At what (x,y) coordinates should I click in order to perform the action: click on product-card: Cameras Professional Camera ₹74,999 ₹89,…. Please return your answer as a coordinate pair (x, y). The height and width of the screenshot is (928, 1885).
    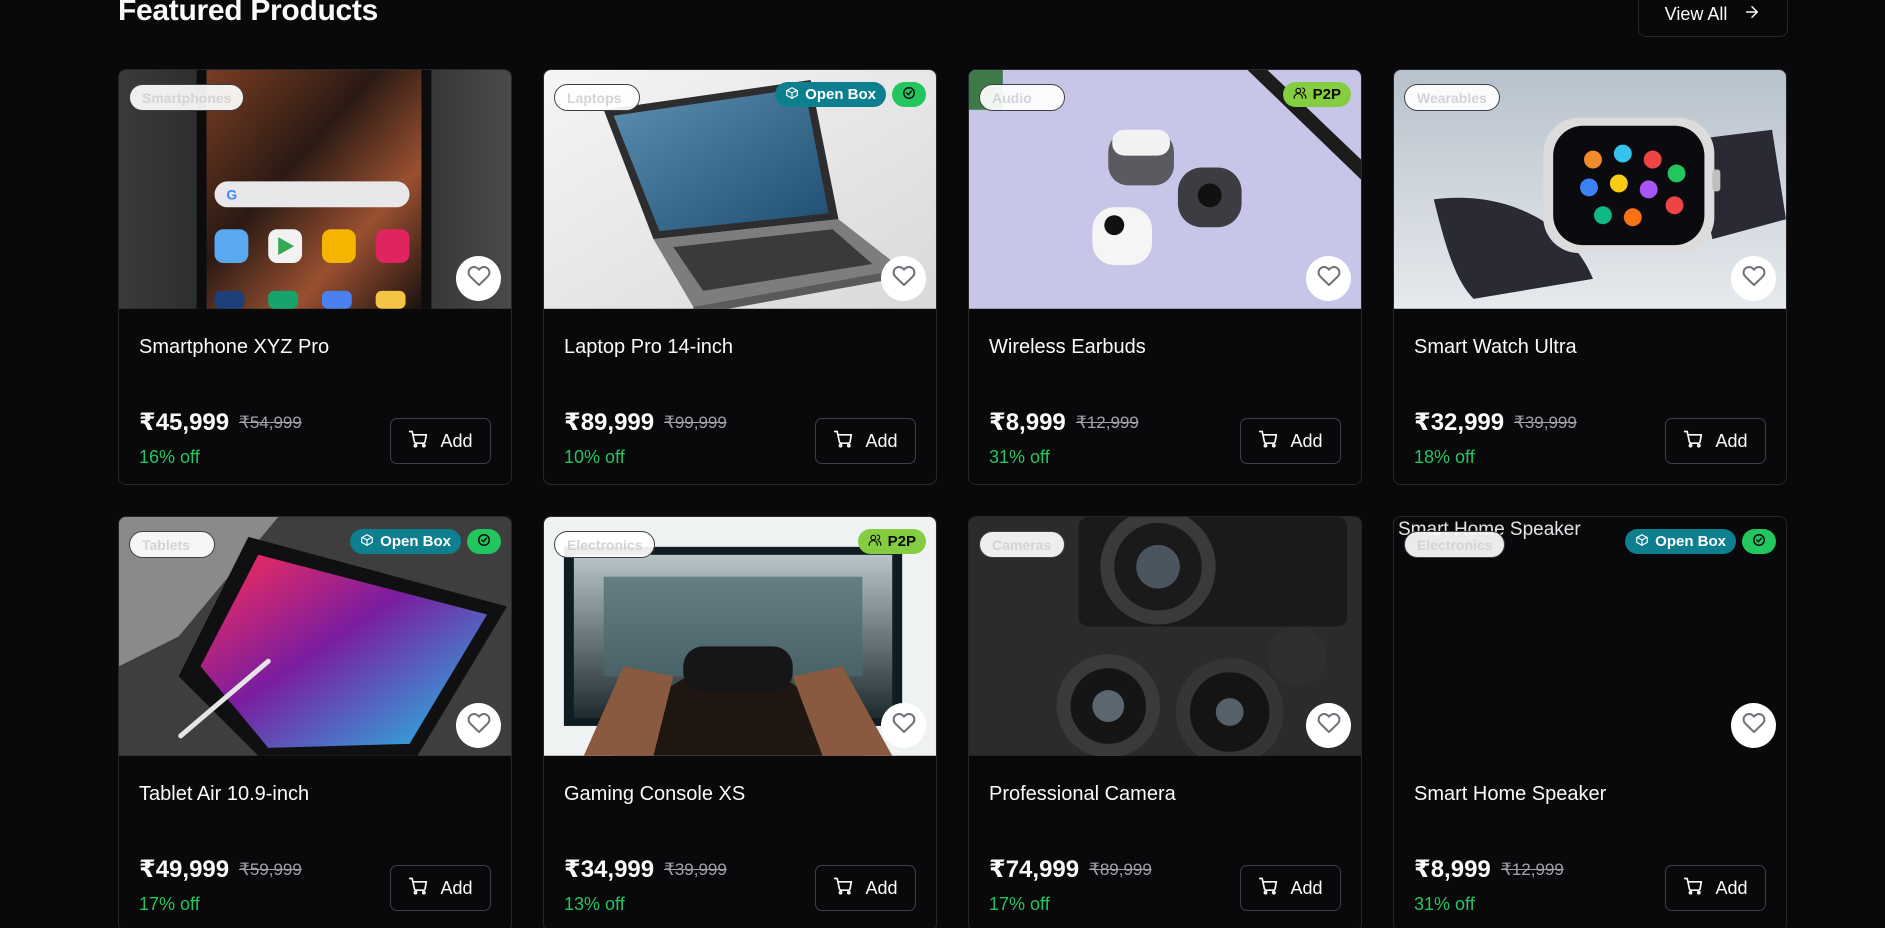
    Looking at the image, I should click on (1165, 722).